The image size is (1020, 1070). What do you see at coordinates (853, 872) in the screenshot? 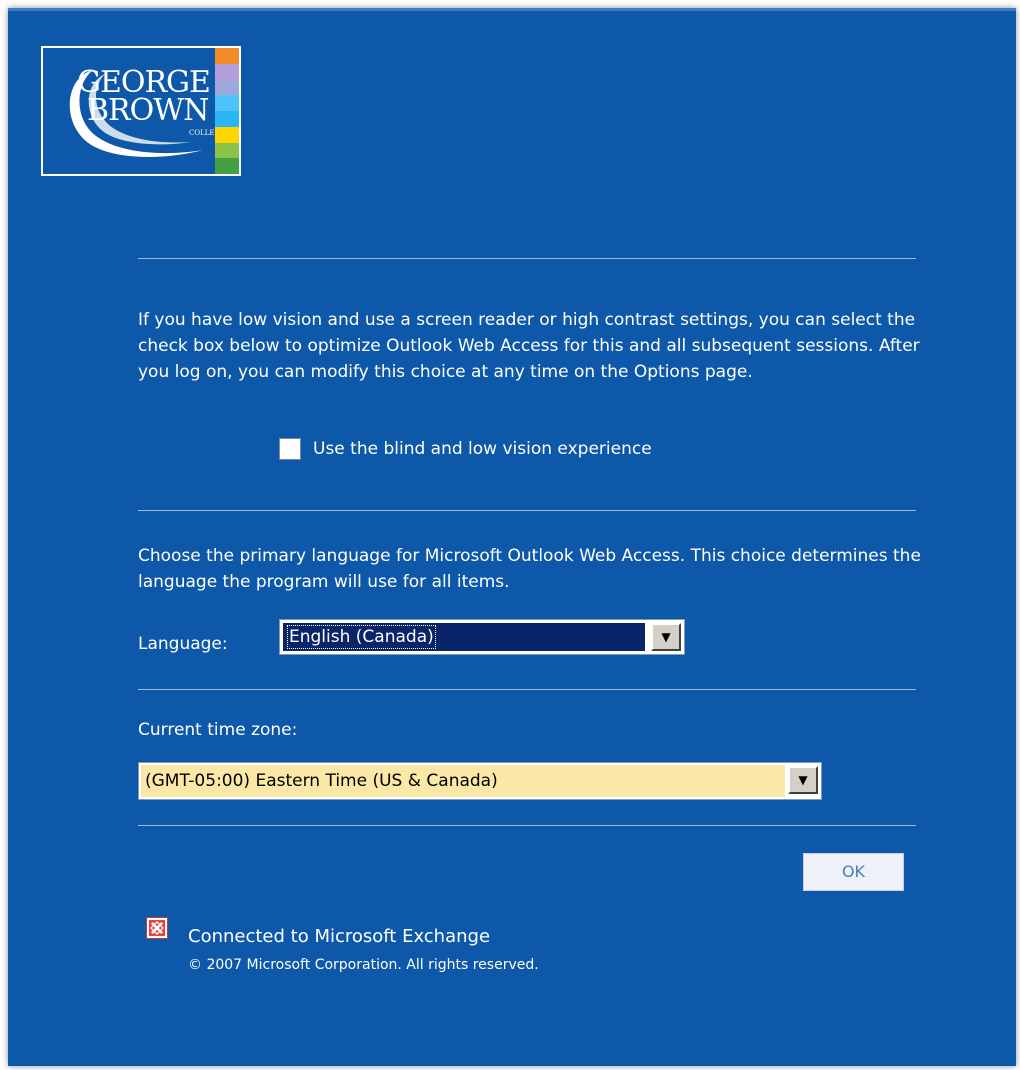
I see `ok-button: OK` at bounding box center [853, 872].